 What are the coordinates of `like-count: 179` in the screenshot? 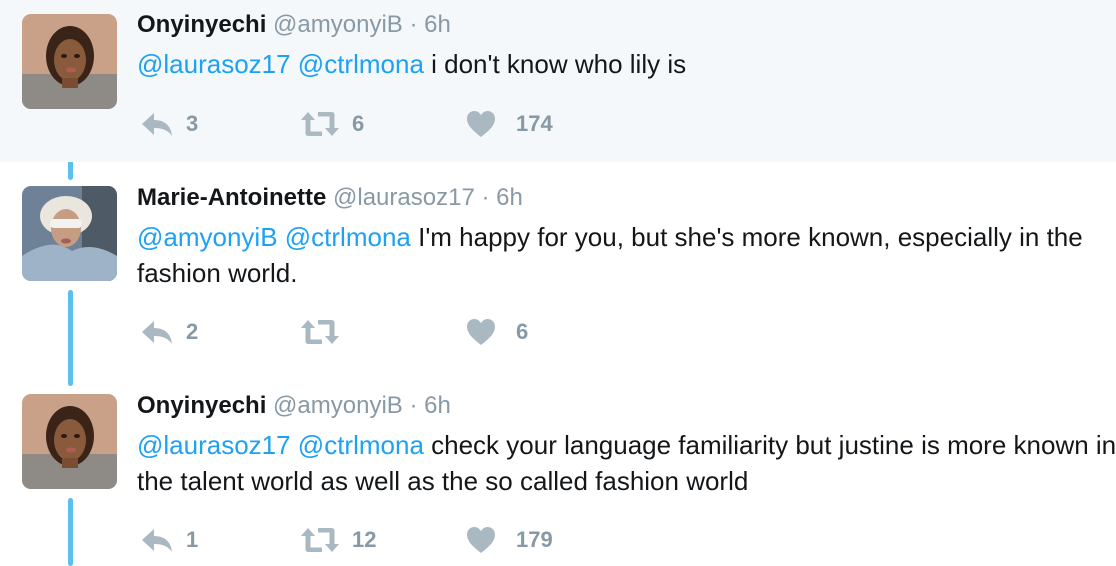 It's located at (534, 539).